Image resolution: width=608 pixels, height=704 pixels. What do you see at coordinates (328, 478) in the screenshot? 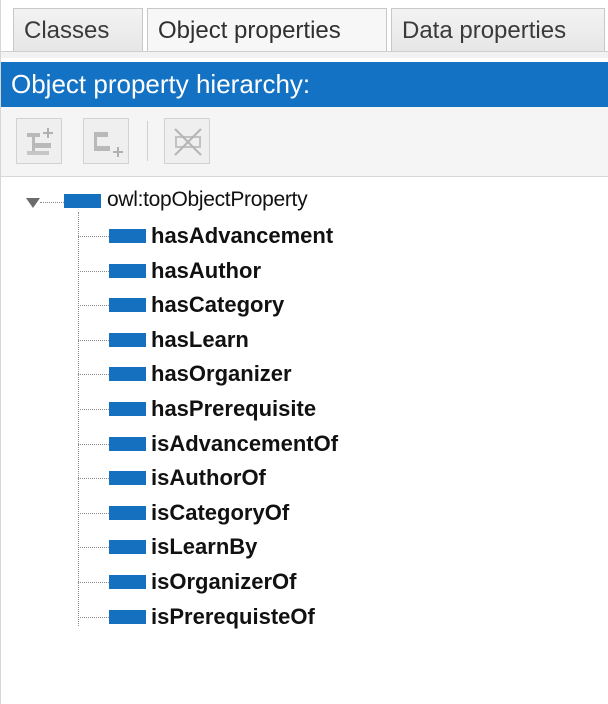
I see `tree-item: isAuthorOf` at bounding box center [328, 478].